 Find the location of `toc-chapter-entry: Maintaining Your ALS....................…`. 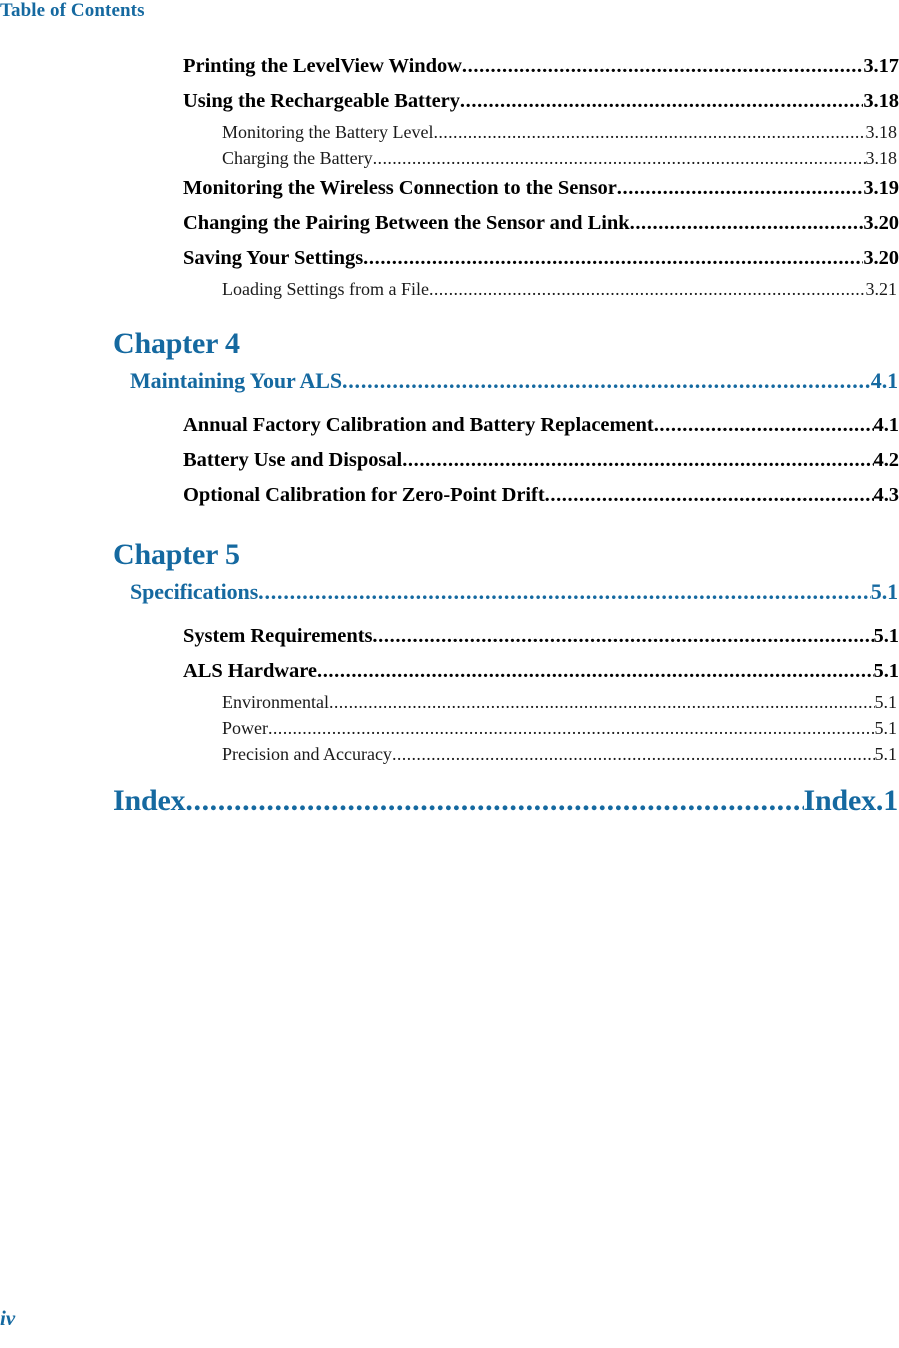

toc-chapter-entry: Maintaining Your ALS....................… is located at coordinates (449, 381).